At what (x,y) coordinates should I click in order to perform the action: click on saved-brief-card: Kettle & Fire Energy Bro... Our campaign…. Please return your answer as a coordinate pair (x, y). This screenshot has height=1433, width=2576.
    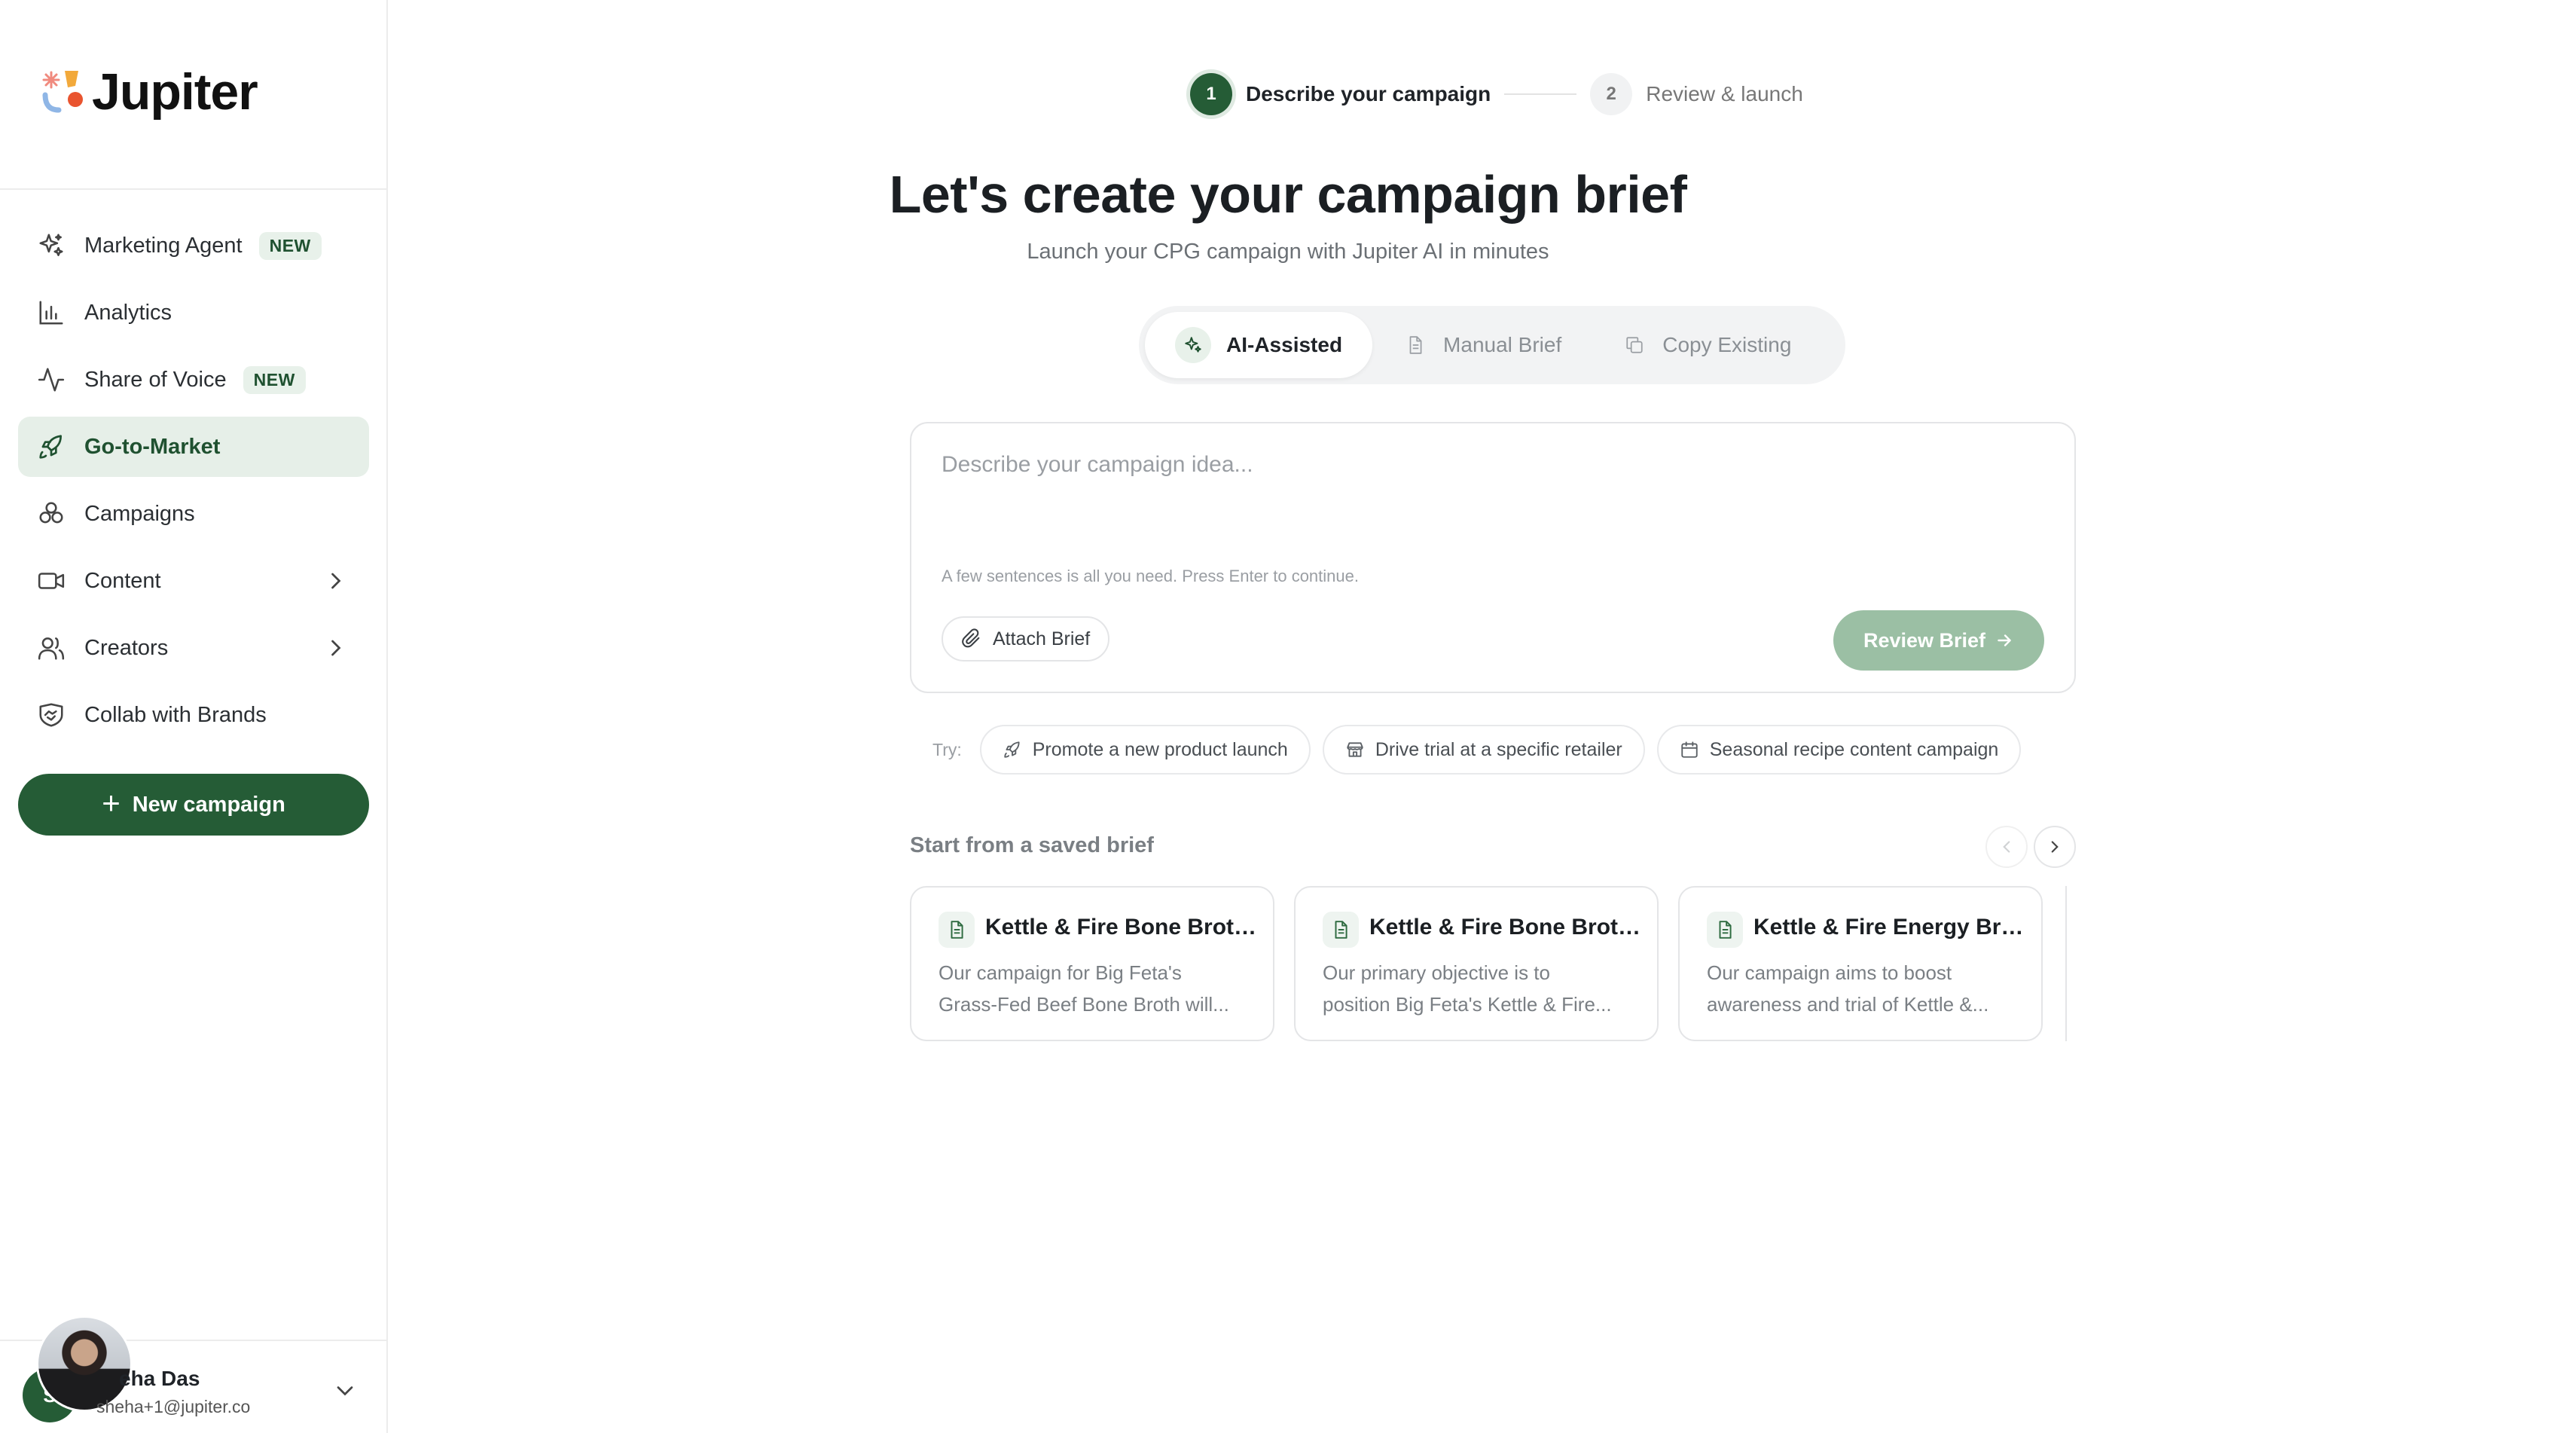
    Looking at the image, I should click on (1861, 963).